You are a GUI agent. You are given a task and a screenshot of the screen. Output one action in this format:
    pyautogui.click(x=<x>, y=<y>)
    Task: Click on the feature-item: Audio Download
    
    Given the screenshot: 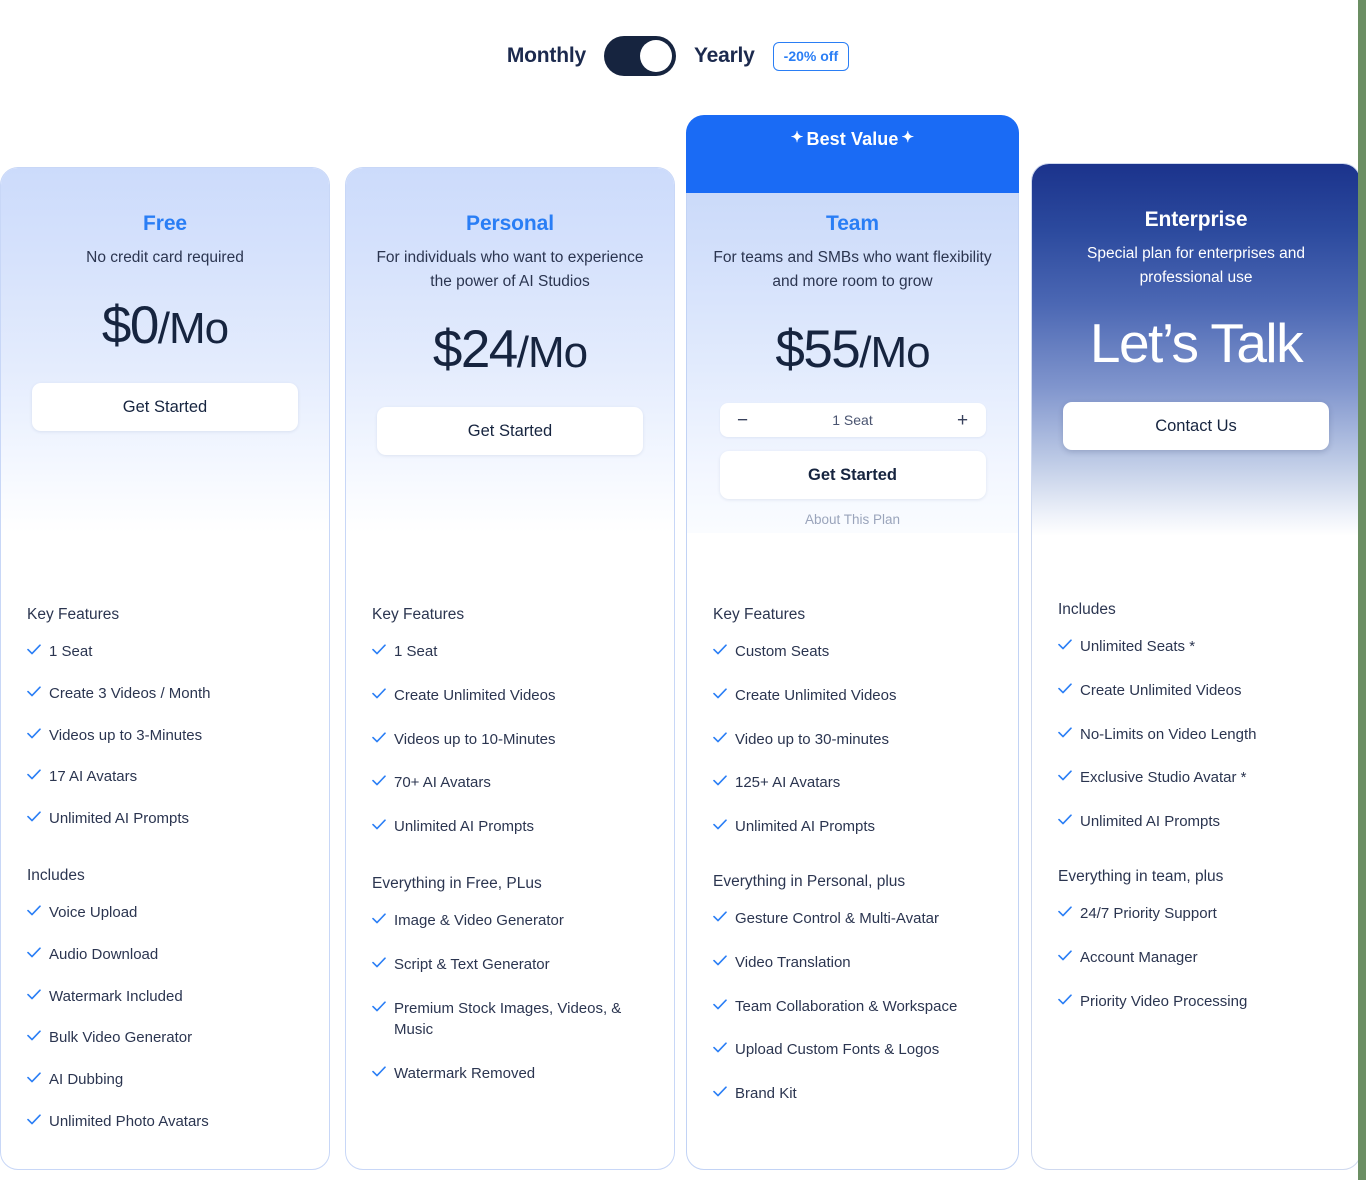 What is the action you would take?
    pyautogui.click(x=165, y=955)
    